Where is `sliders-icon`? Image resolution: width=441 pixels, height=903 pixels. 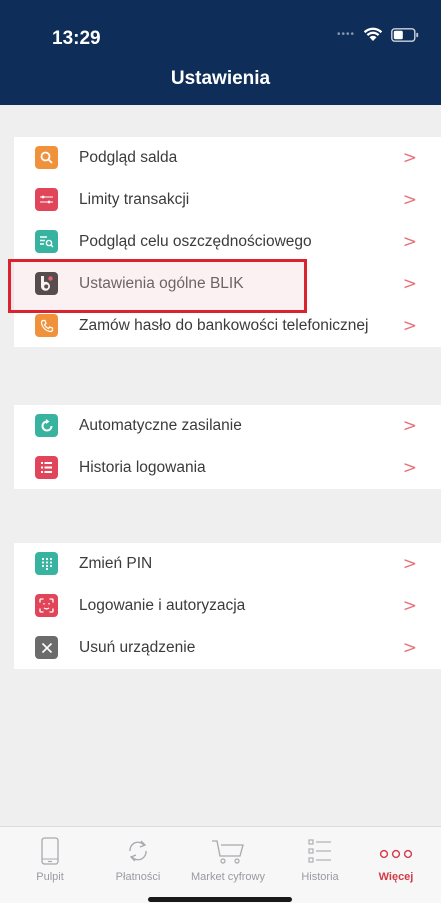 sliders-icon is located at coordinates (46, 199).